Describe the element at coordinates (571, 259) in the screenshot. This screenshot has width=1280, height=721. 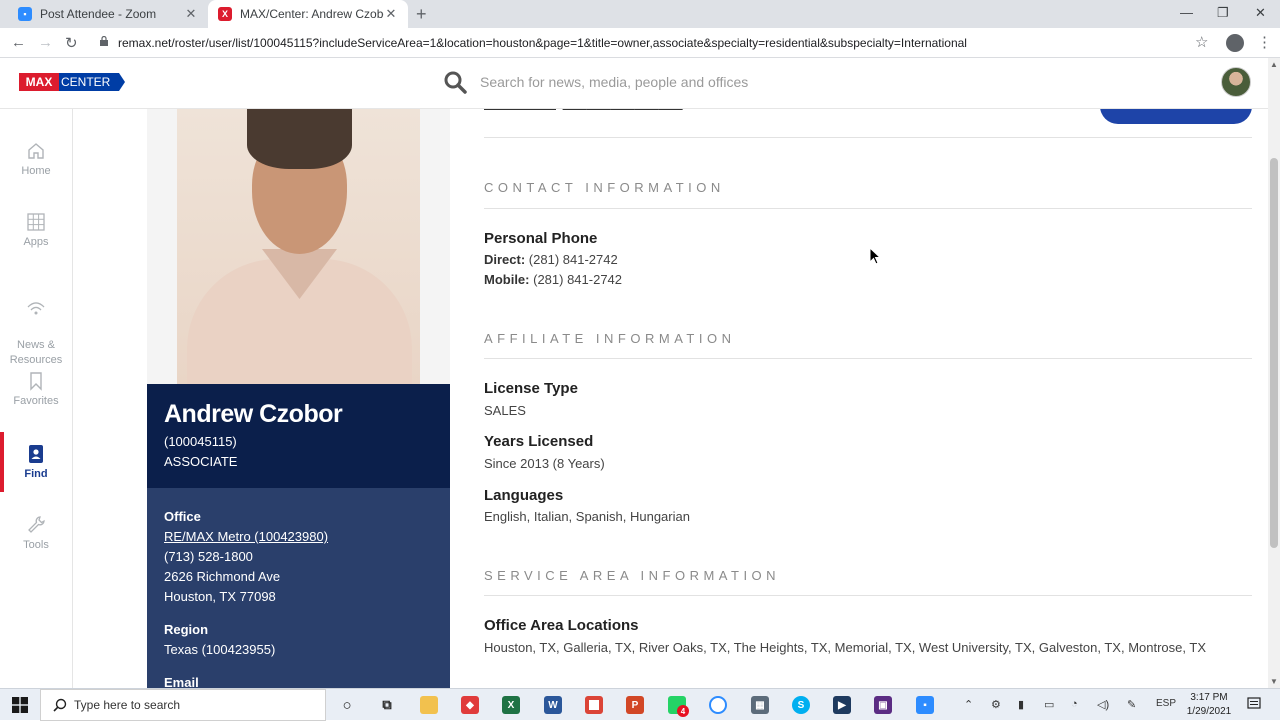
I see `direct-value: (281) 841-2742` at that location.